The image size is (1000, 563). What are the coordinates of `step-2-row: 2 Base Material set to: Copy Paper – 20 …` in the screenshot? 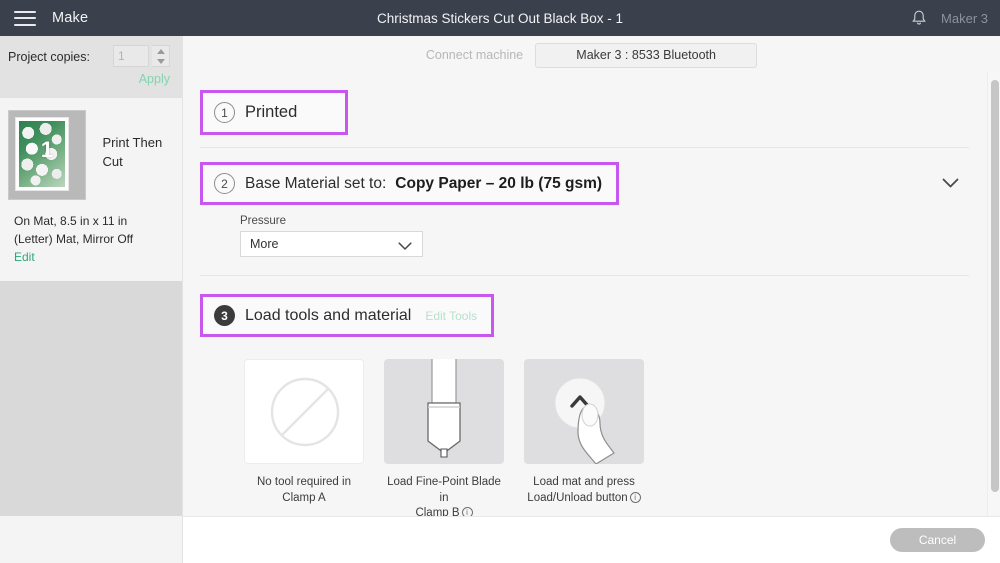 It's located at (408, 183).